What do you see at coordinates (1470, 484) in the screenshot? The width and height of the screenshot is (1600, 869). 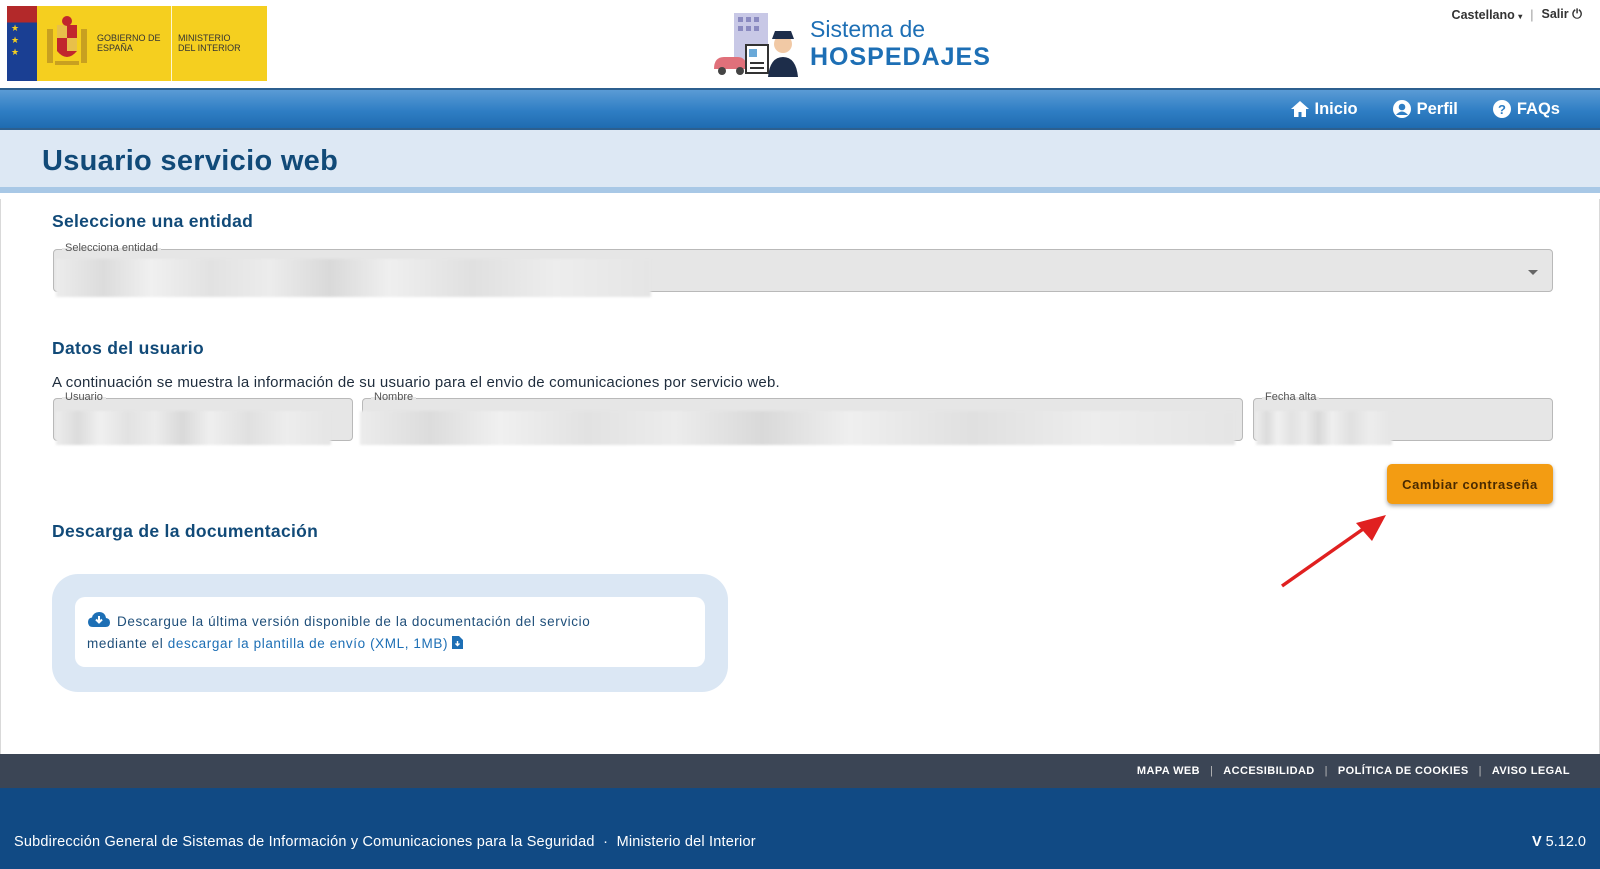 I see `change-password-button: Cambiar contraseña` at bounding box center [1470, 484].